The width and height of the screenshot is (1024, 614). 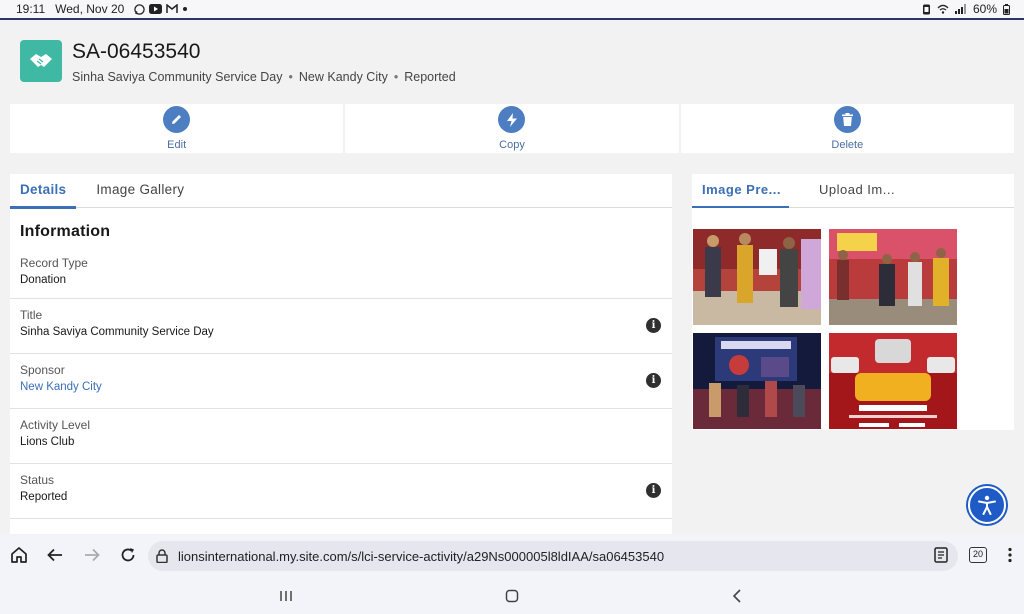 I want to click on recent-apps-icon, so click(x=286, y=596).